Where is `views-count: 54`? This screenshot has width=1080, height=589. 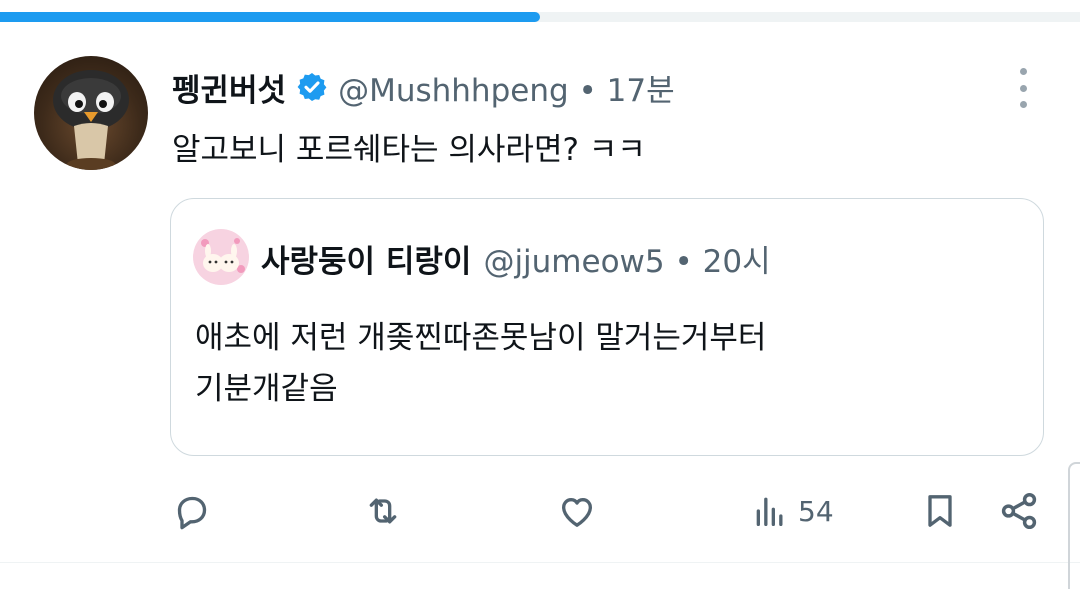
views-count: 54 is located at coordinates (816, 511).